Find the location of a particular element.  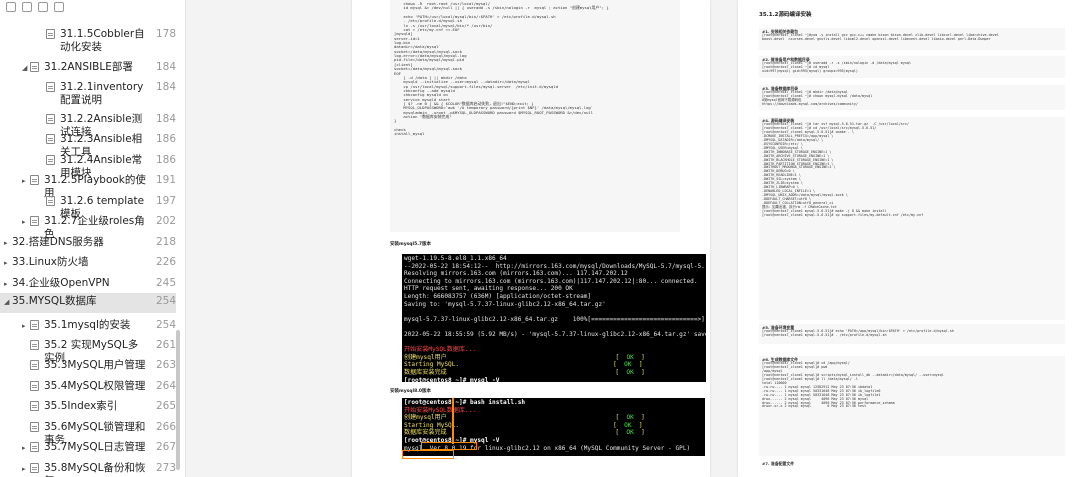

toc-item: 35.6MySQL锁管理和事务 266 is located at coordinates (88, 432).